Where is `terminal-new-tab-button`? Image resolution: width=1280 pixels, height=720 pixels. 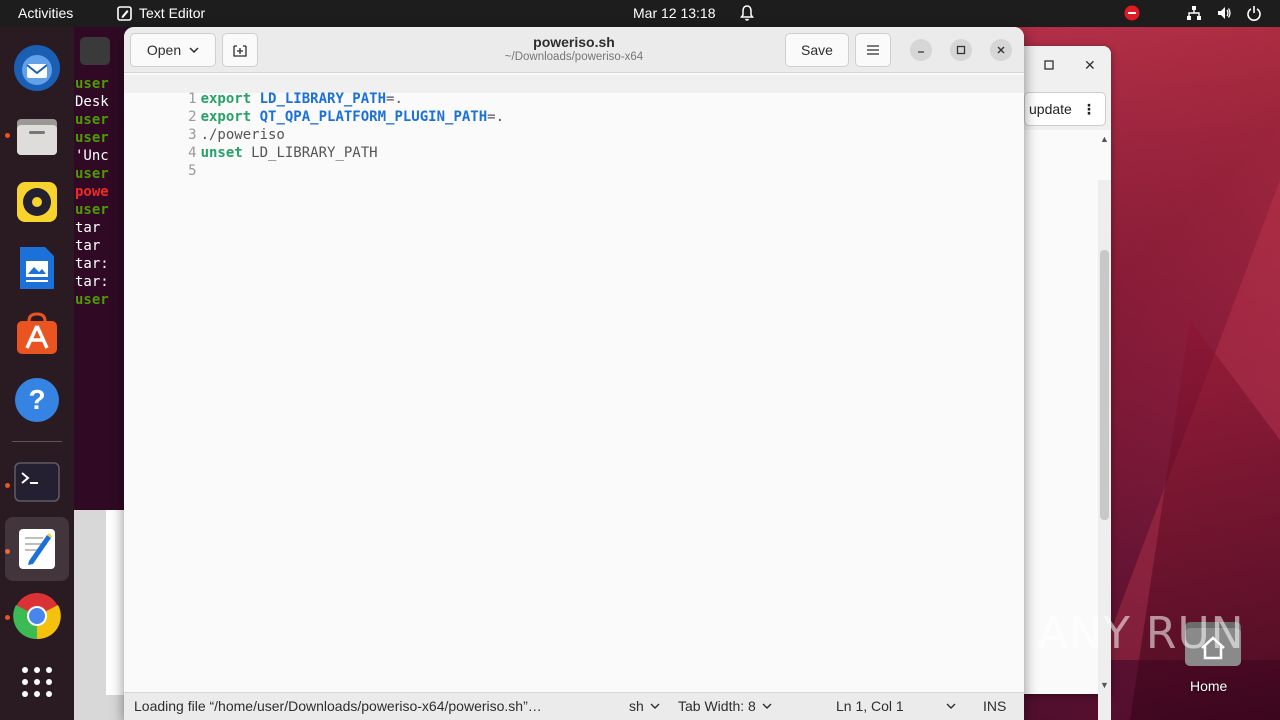
terminal-new-tab-button is located at coordinates (95, 51).